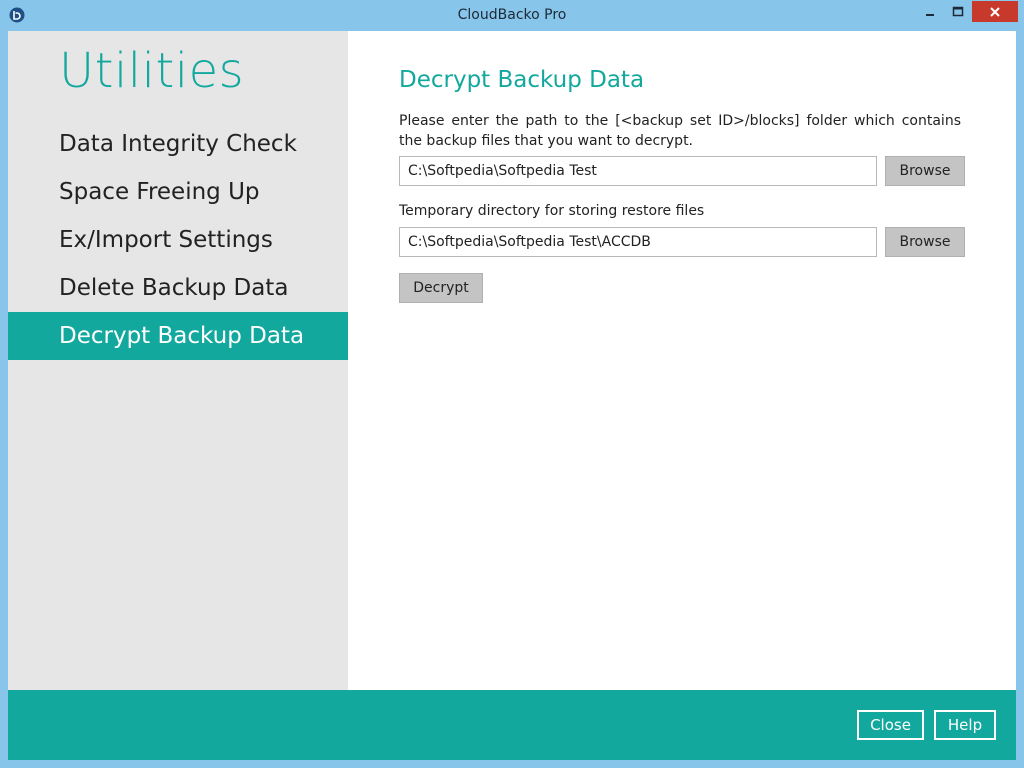 The image size is (1024, 768). I want to click on maximize-icon, so click(958, 11).